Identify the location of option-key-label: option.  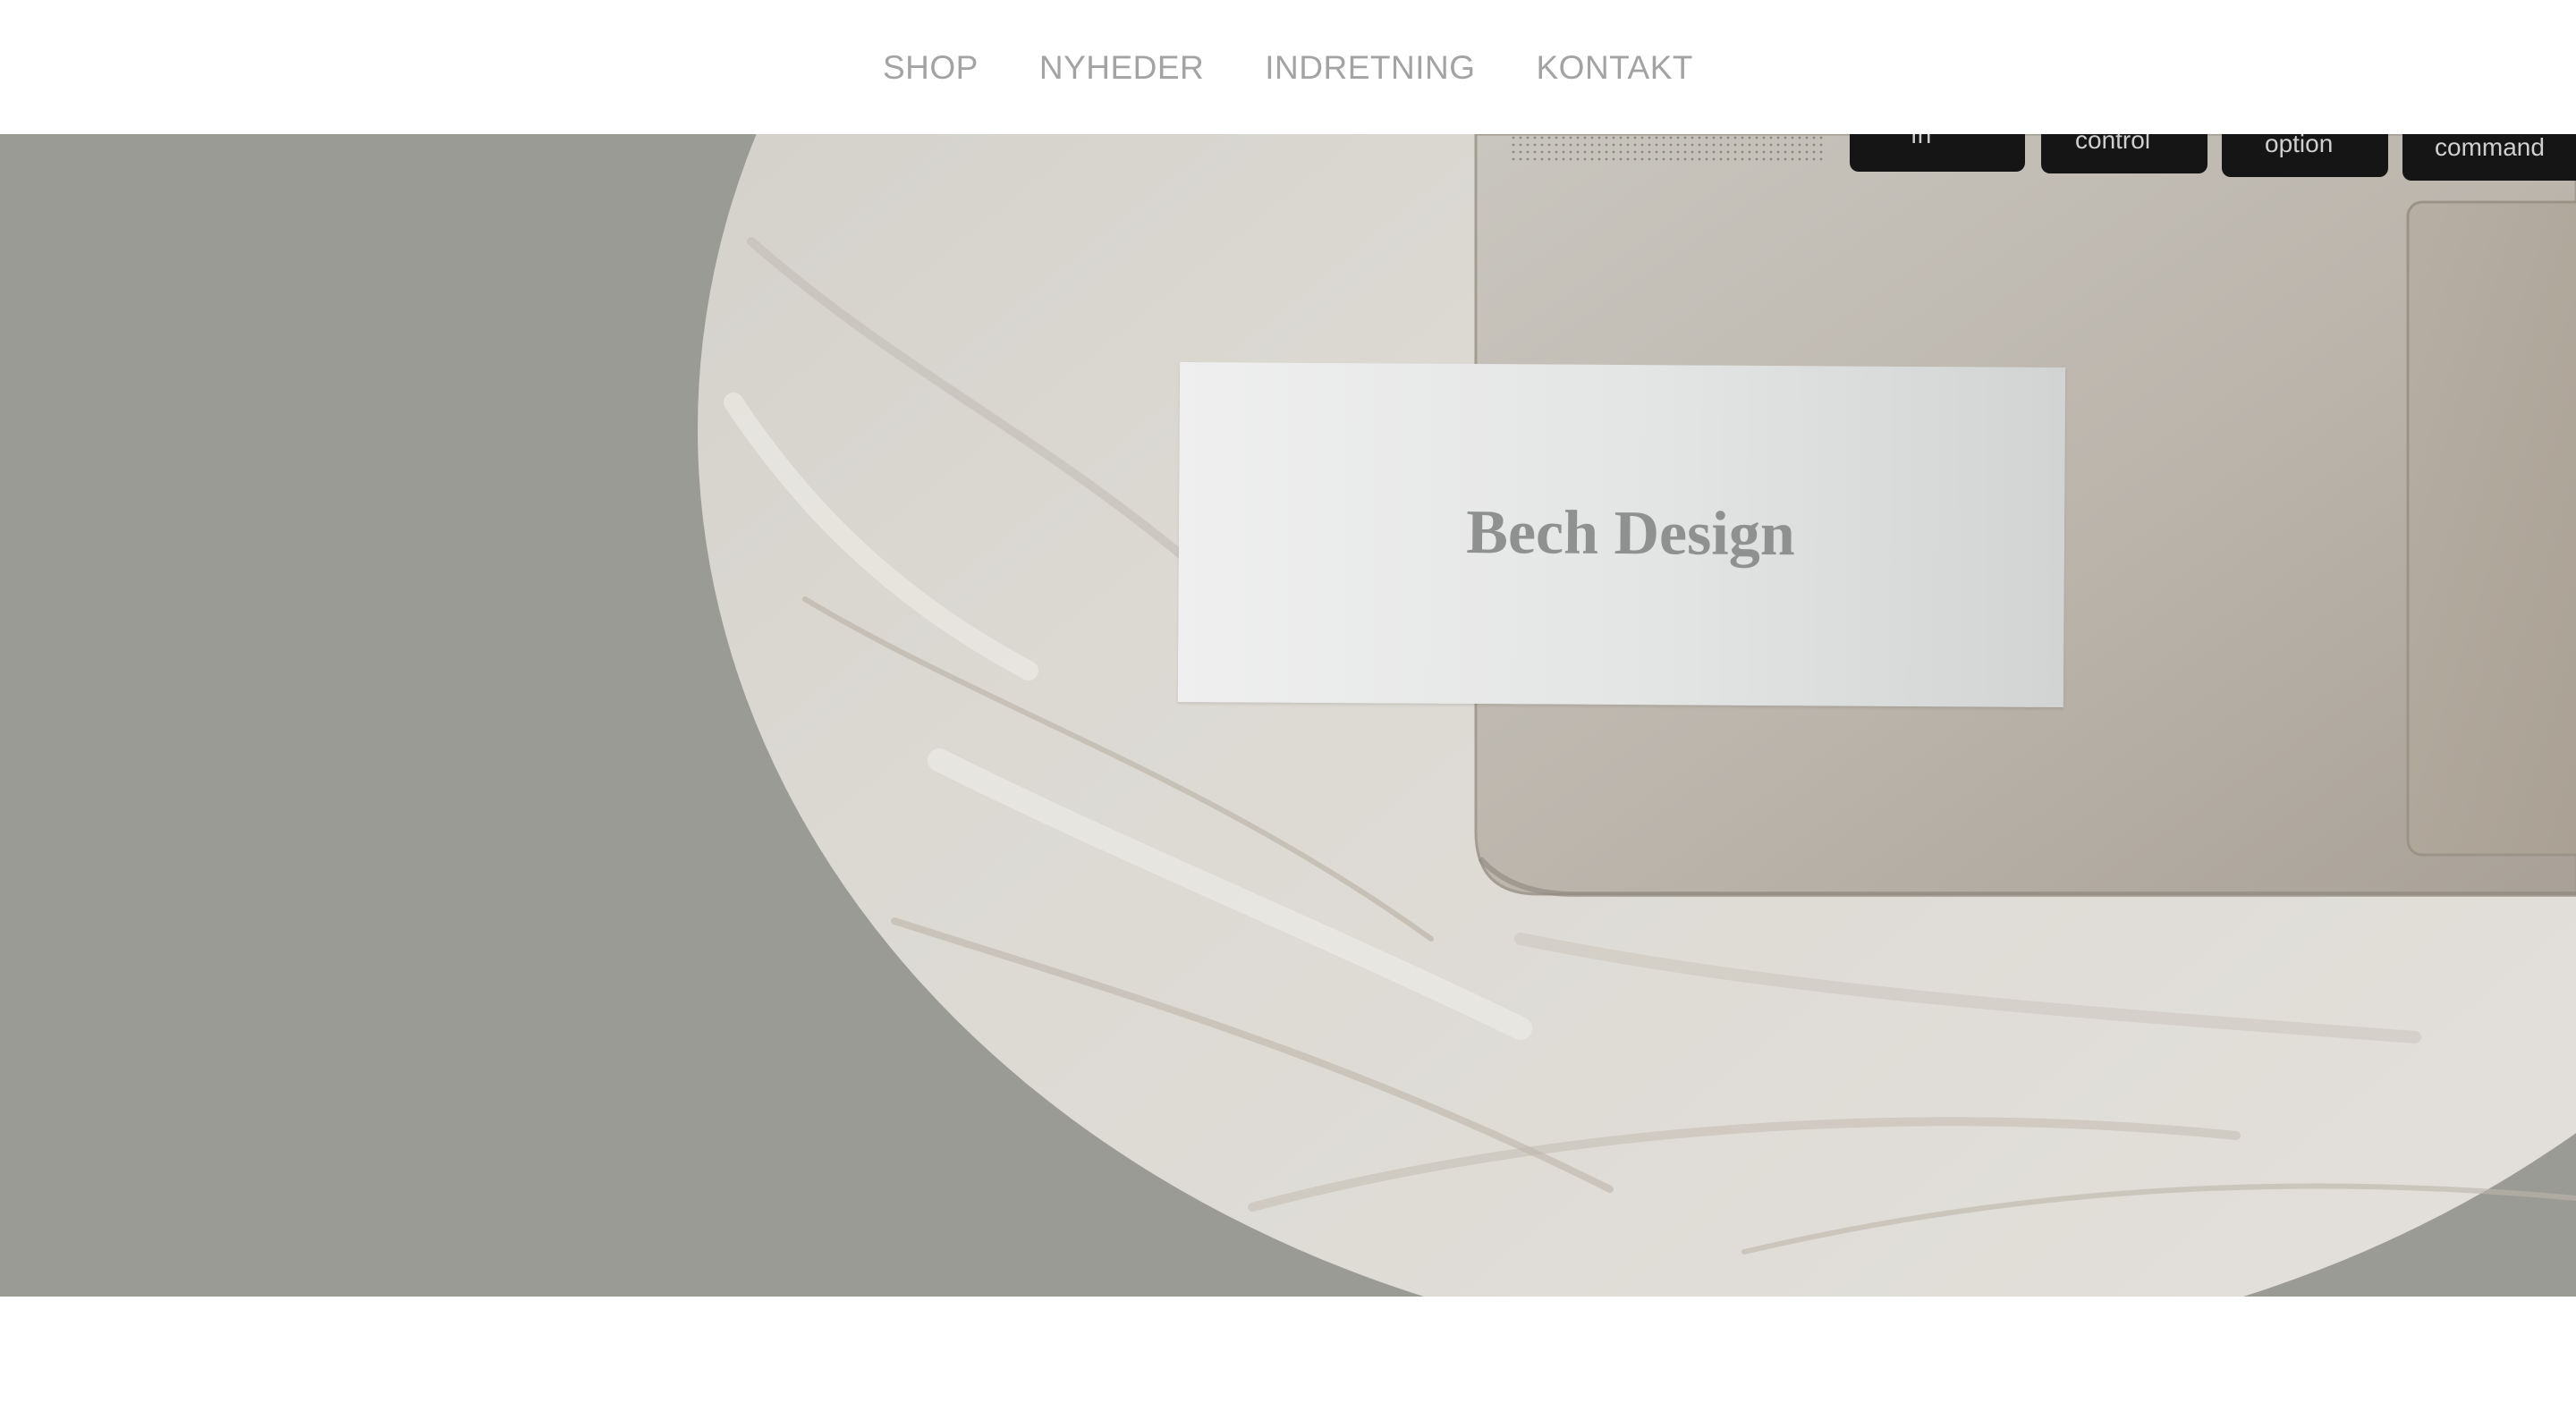
(2299, 145).